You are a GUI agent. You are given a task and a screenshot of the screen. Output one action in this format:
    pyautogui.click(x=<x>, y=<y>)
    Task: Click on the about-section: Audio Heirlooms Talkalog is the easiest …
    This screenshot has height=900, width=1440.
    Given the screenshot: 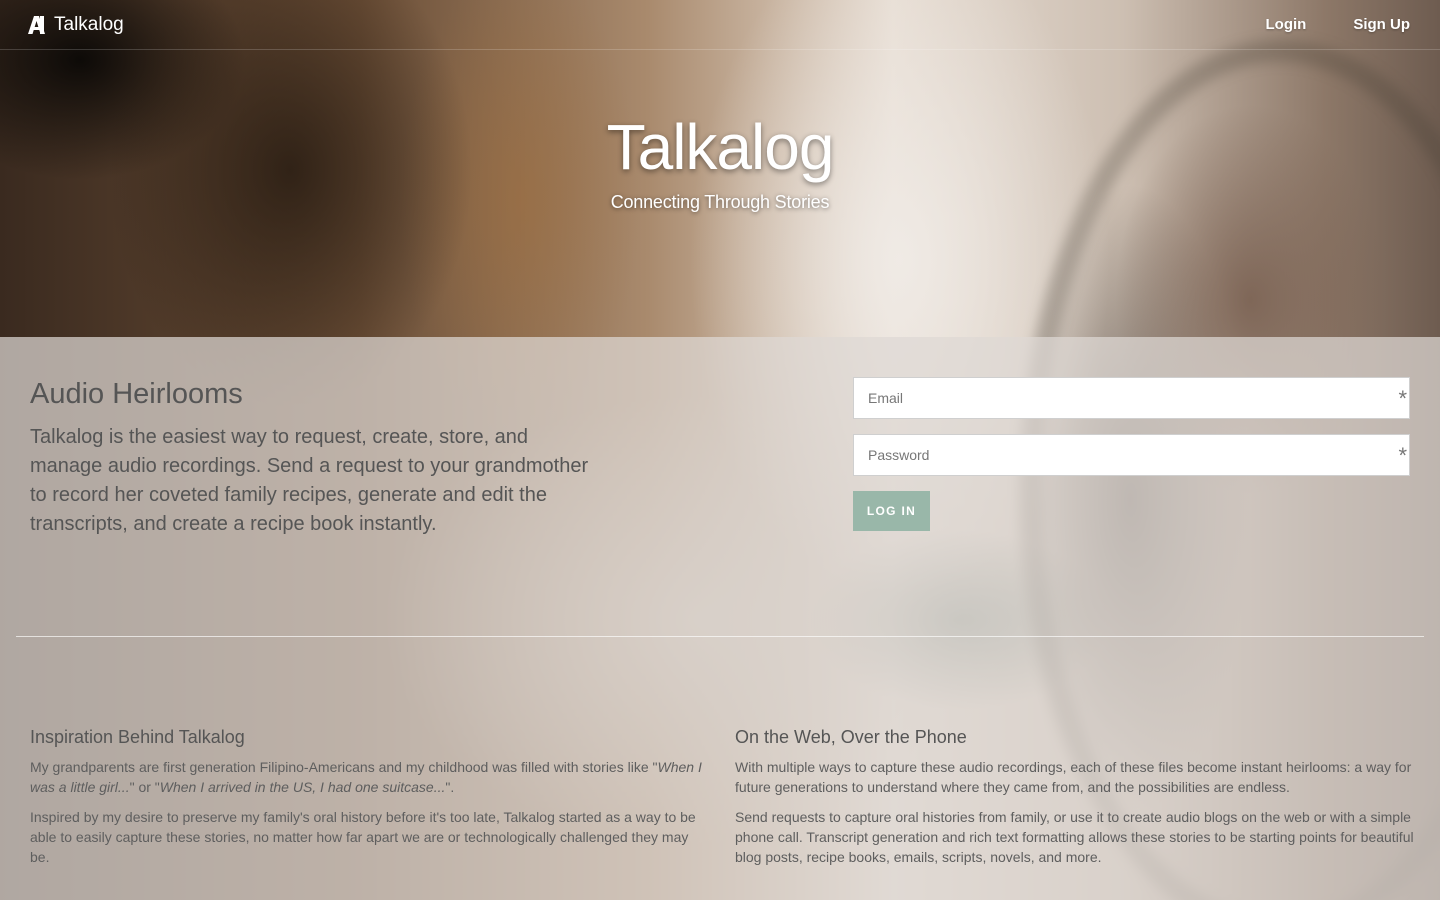 What is the action you would take?
    pyautogui.click(x=310, y=458)
    